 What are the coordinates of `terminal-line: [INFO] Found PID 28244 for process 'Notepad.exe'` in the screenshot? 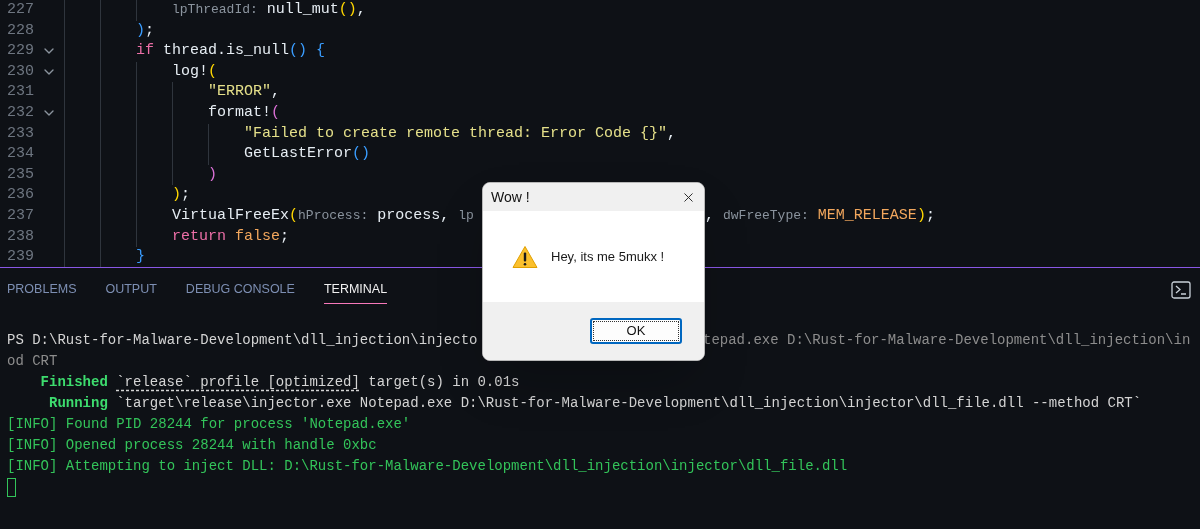 It's located at (209, 424).